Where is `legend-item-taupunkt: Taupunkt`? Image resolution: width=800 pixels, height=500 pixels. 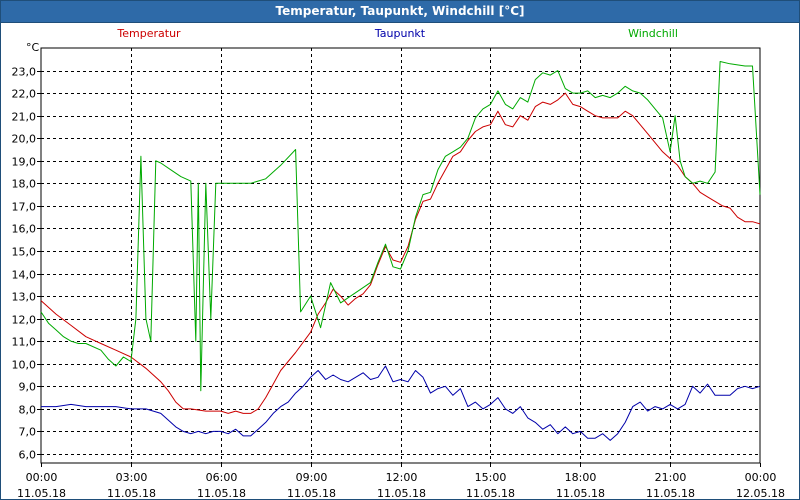
legend-item-taupunkt: Taupunkt is located at coordinates (400, 33).